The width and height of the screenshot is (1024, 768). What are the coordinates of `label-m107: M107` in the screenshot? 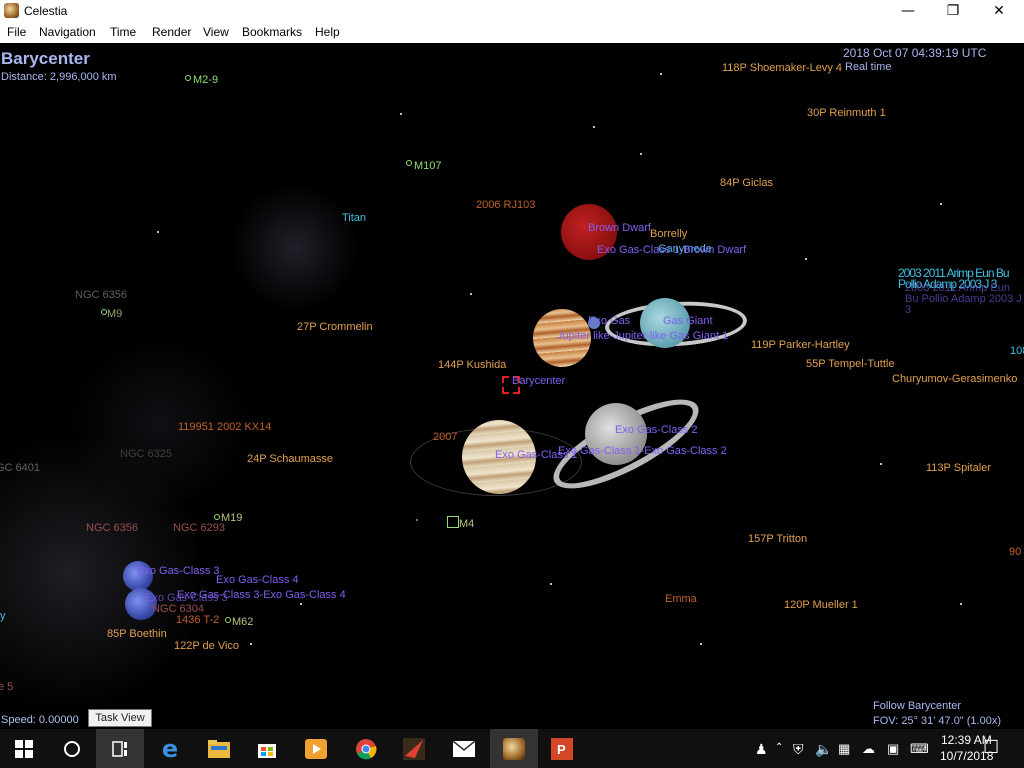 It's located at (428, 166).